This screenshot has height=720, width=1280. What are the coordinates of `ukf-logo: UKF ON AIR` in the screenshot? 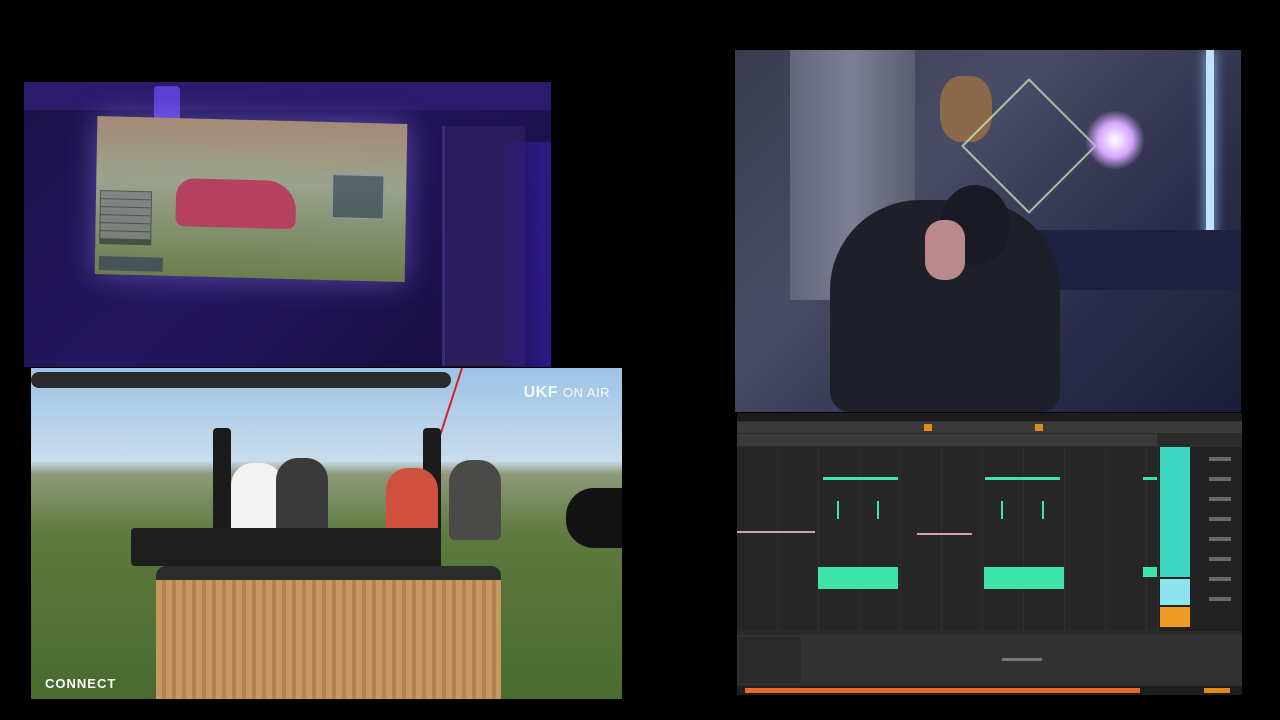 It's located at (567, 393).